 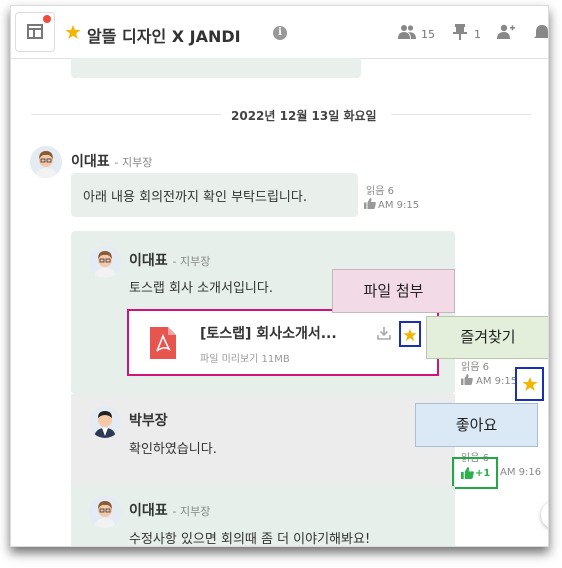 I want to click on members-icon, so click(x=407, y=32).